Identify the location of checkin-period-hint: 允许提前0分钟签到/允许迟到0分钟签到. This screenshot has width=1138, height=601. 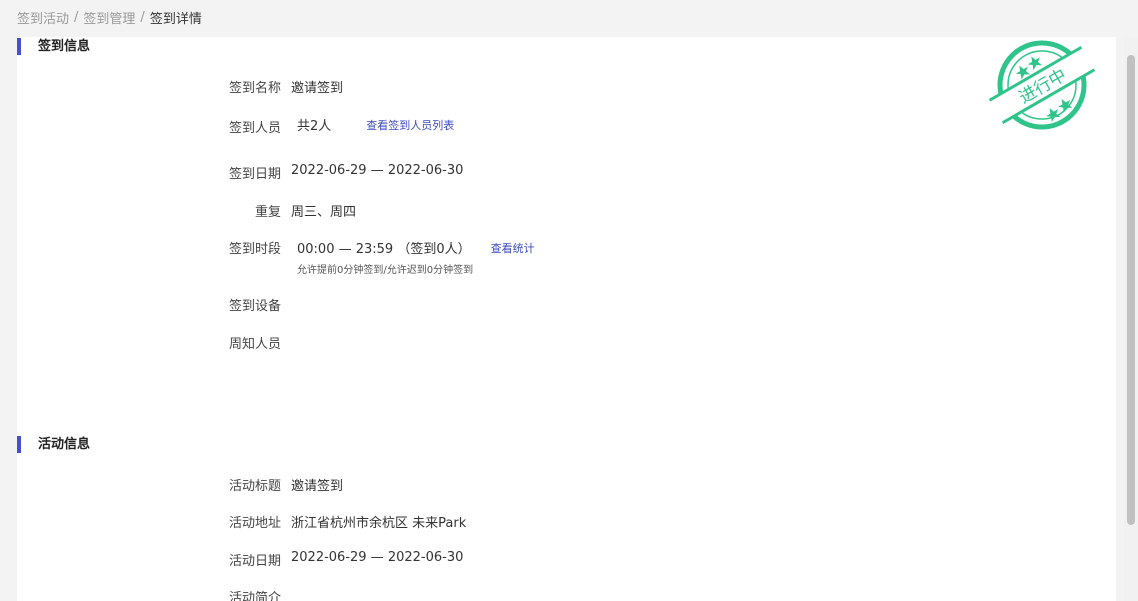
(385, 270).